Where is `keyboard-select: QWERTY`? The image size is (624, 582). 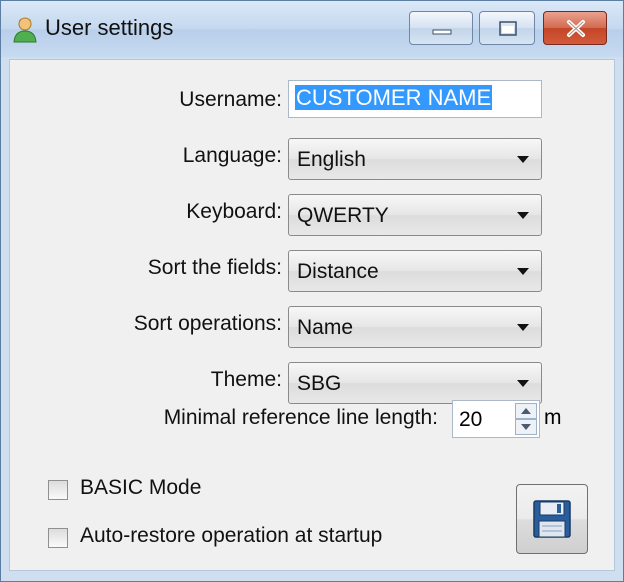 keyboard-select: QWERTY is located at coordinates (415, 215).